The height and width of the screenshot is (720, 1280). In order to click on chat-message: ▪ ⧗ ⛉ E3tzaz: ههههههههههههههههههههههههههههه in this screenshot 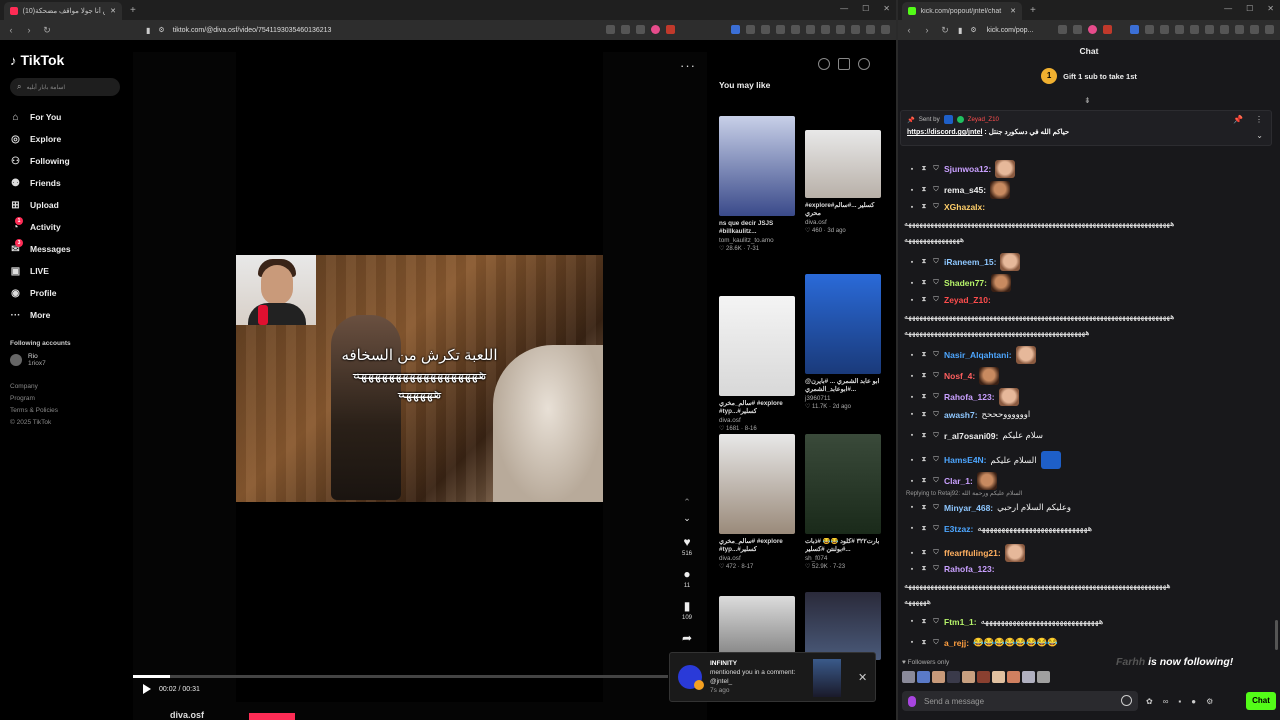, I will do `click(1000, 528)`.